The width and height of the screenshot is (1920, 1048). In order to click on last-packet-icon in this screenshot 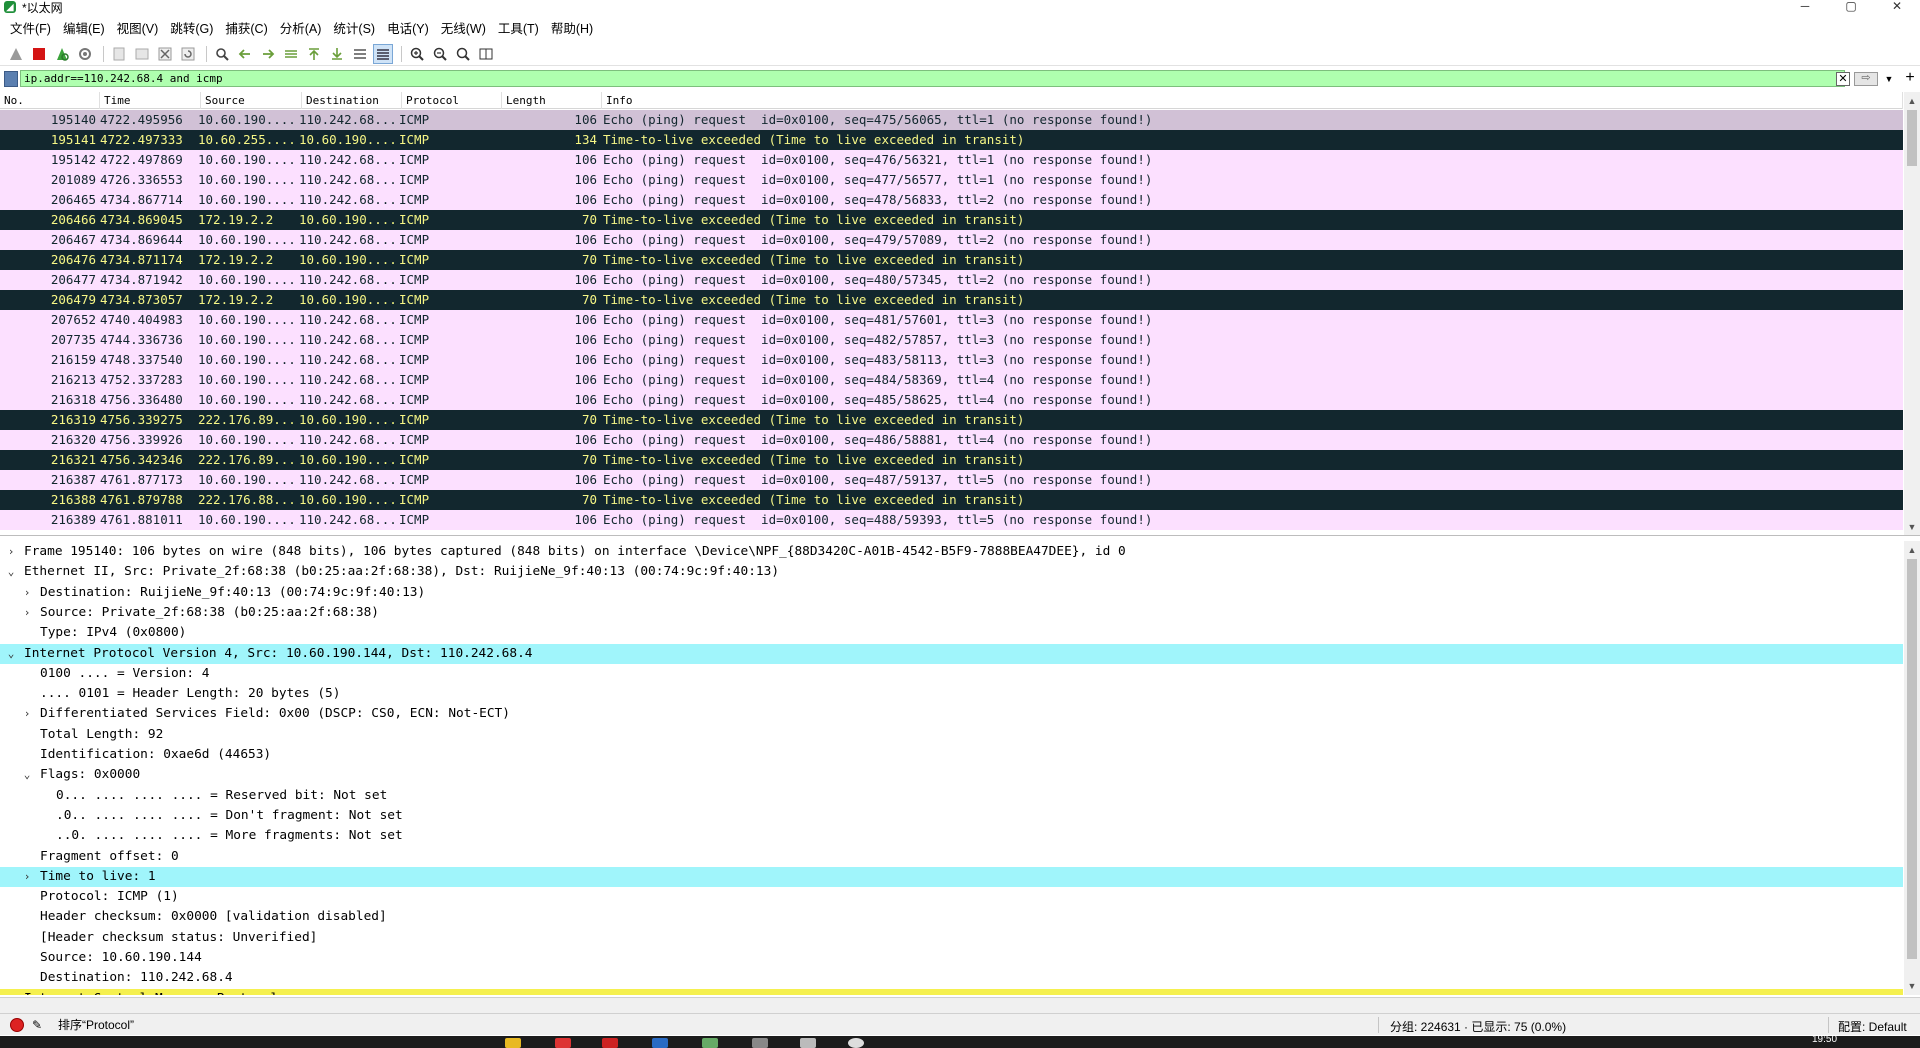, I will do `click(337, 54)`.